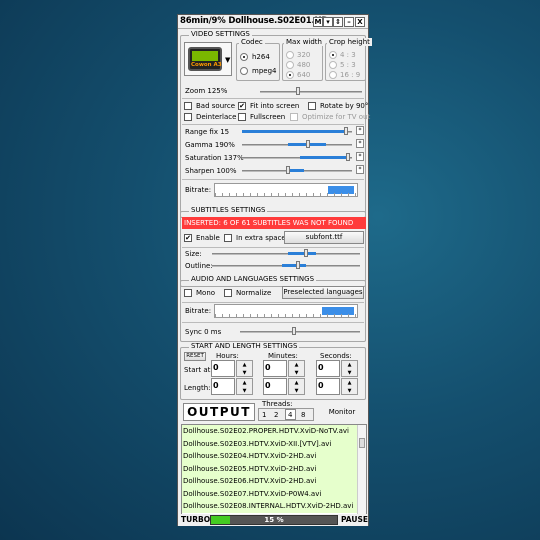 The width and height of the screenshot is (540, 540). I want to click on range-fix-reset: *, so click(360, 130).